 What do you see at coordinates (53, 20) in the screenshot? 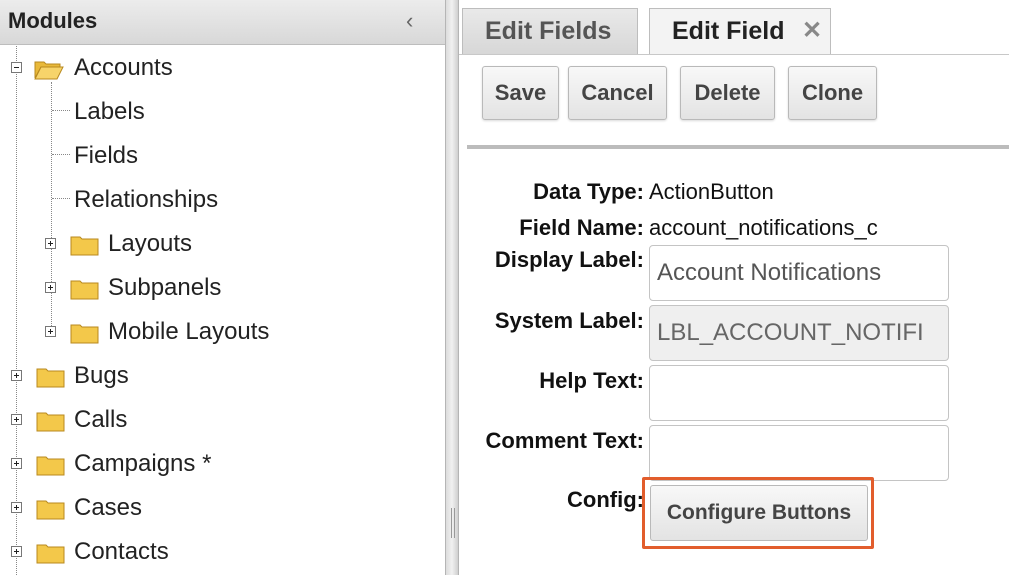
I see `modules-title: Modules` at bounding box center [53, 20].